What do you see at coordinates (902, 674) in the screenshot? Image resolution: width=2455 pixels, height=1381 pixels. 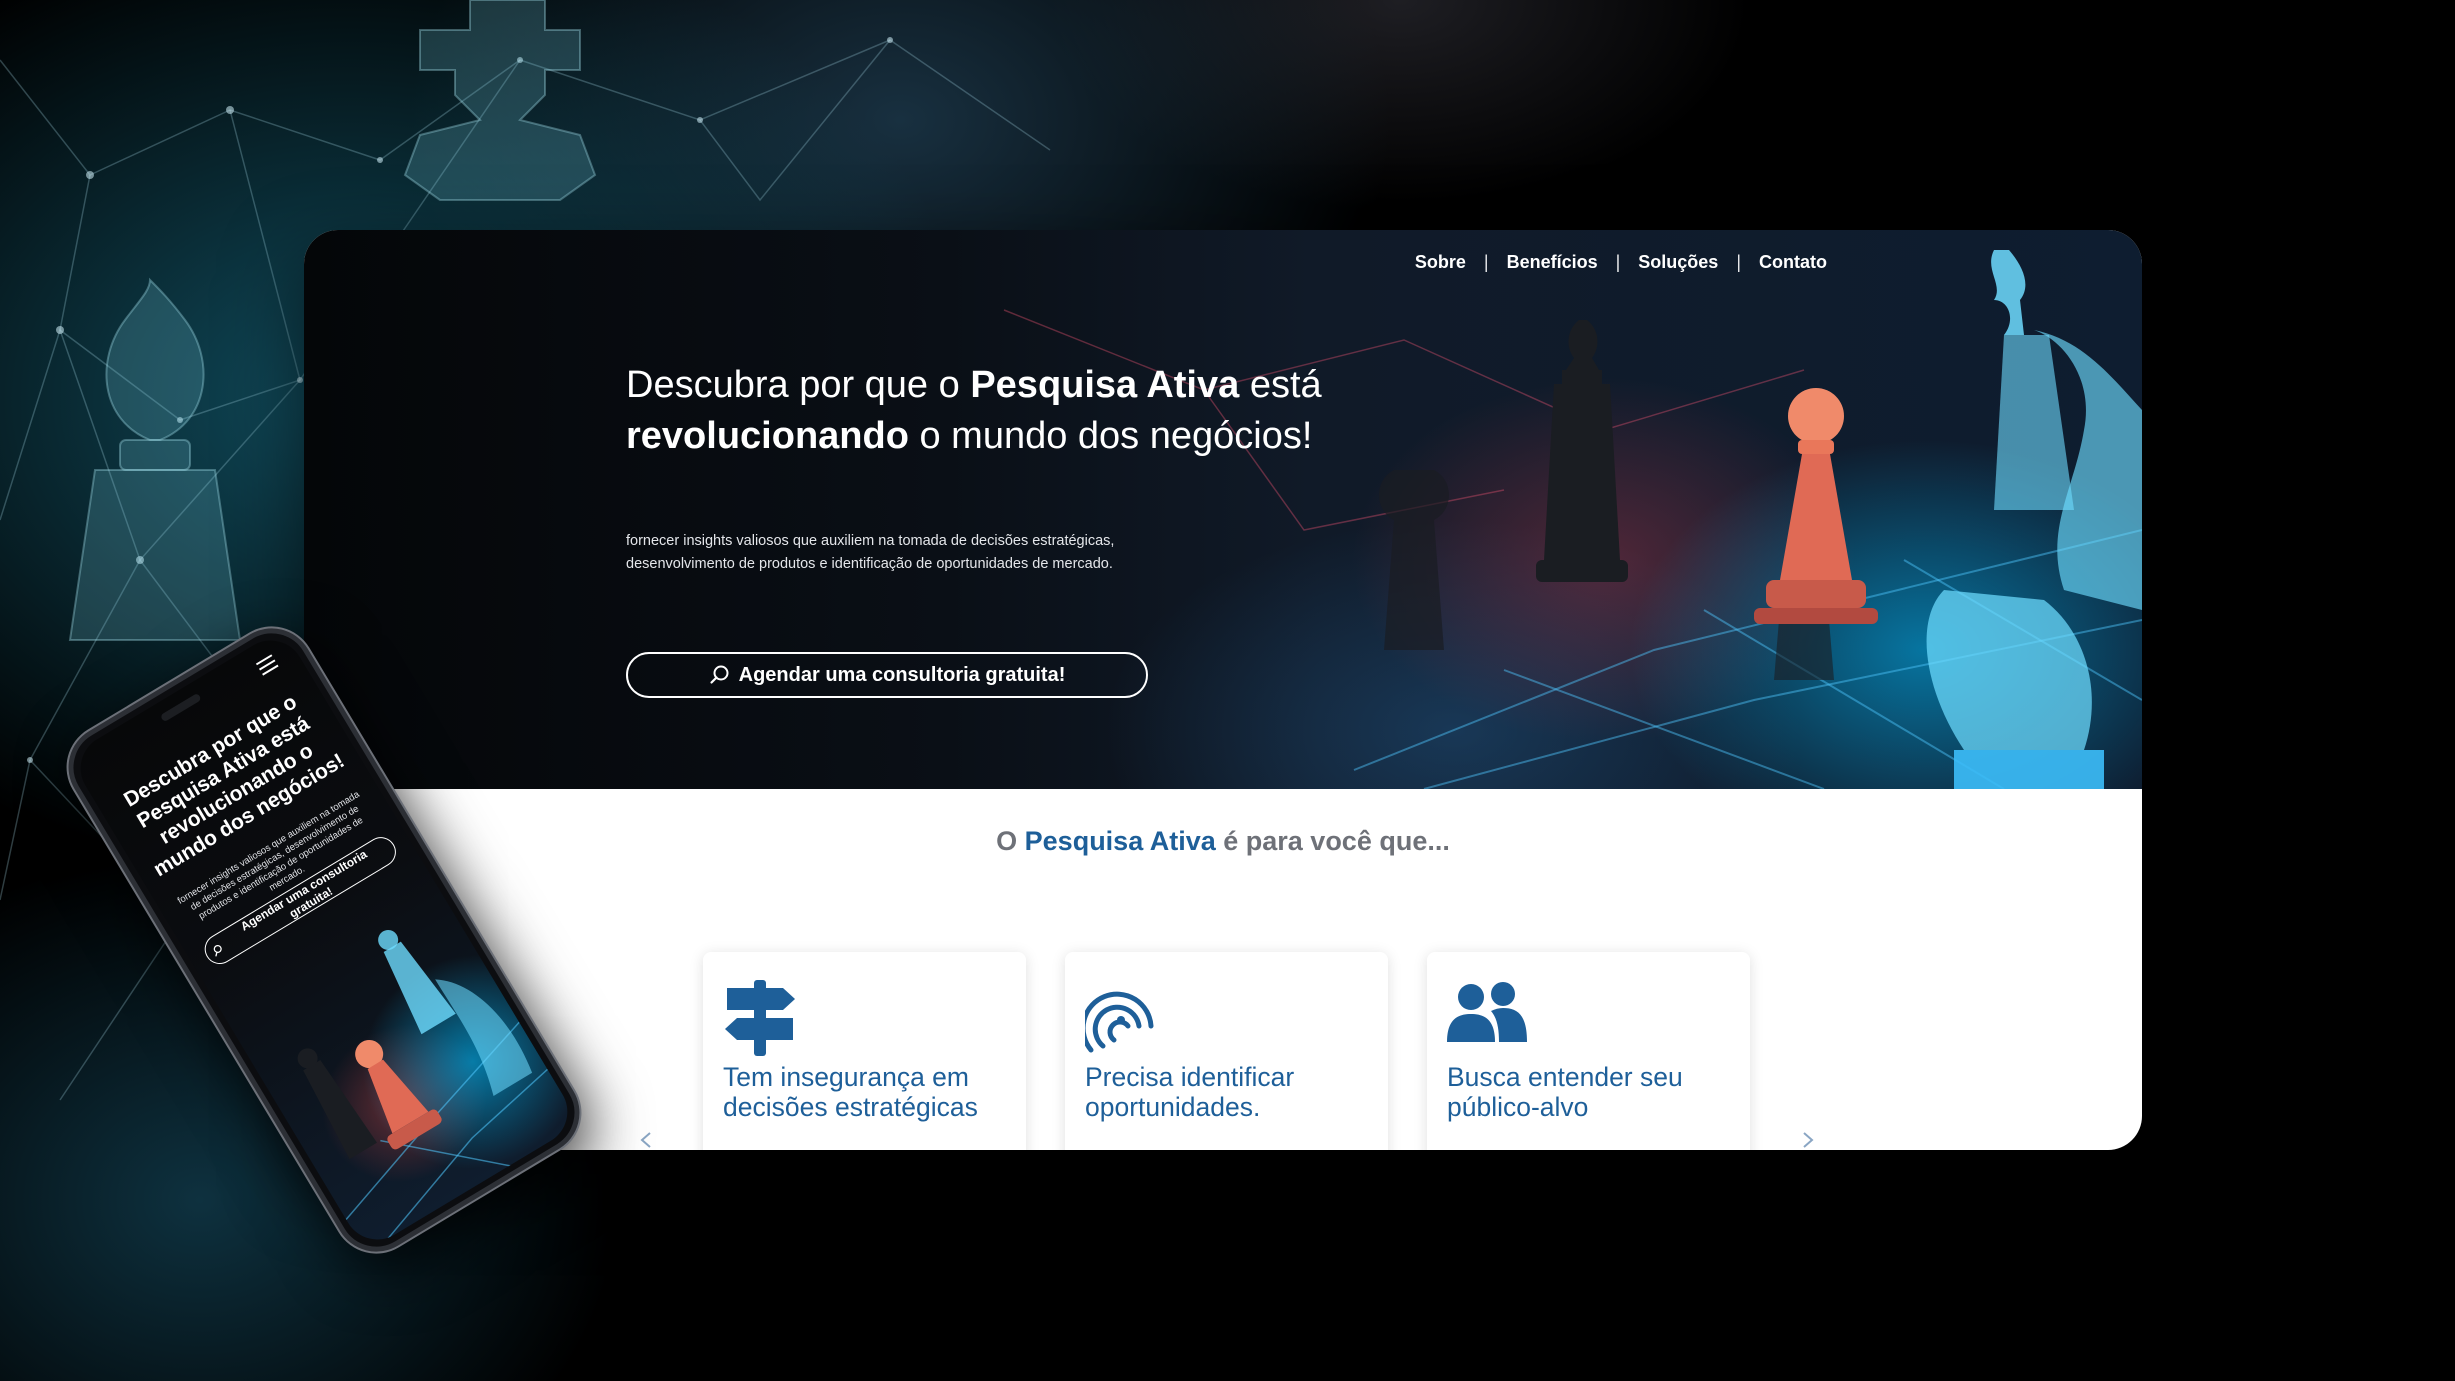 I see `cta-label: Agendar uma consultoria gratuita!` at bounding box center [902, 674].